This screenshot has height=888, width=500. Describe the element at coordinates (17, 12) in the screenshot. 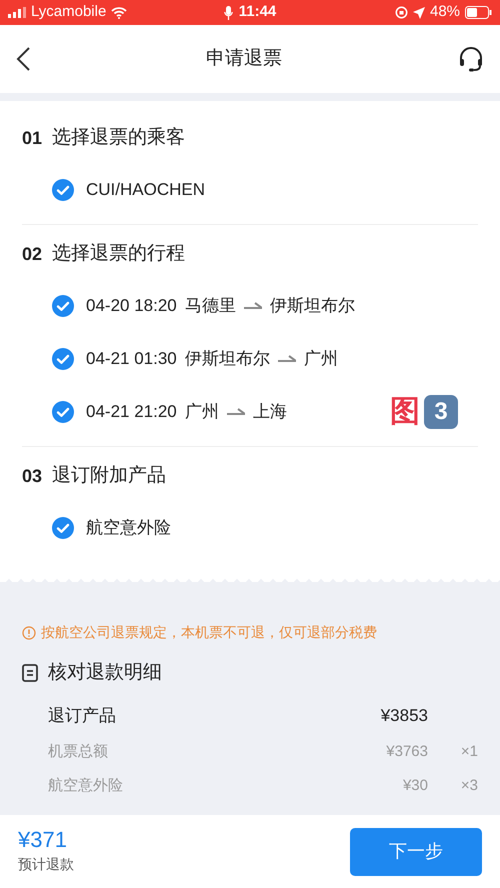

I see `signal-icon` at that location.